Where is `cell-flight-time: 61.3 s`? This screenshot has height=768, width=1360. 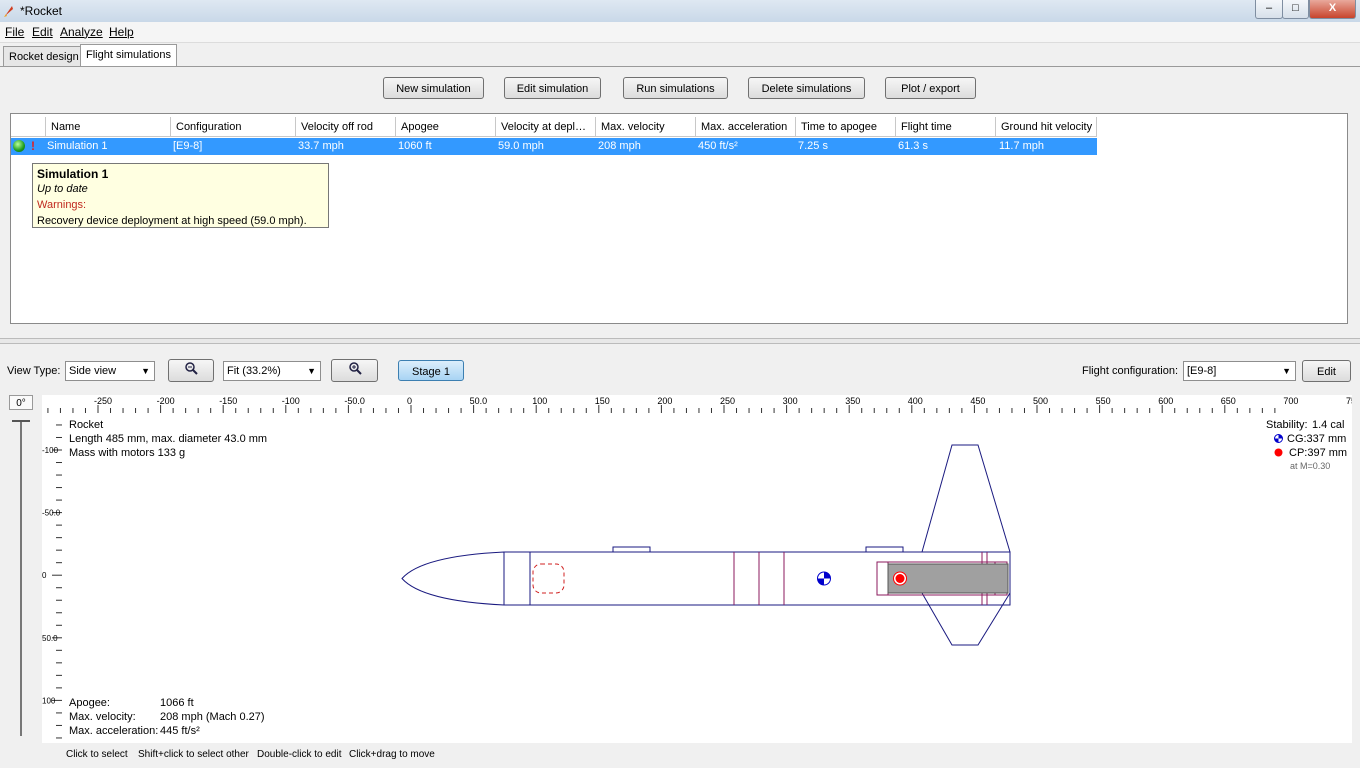 cell-flight-time: 61.3 s is located at coordinates (913, 146).